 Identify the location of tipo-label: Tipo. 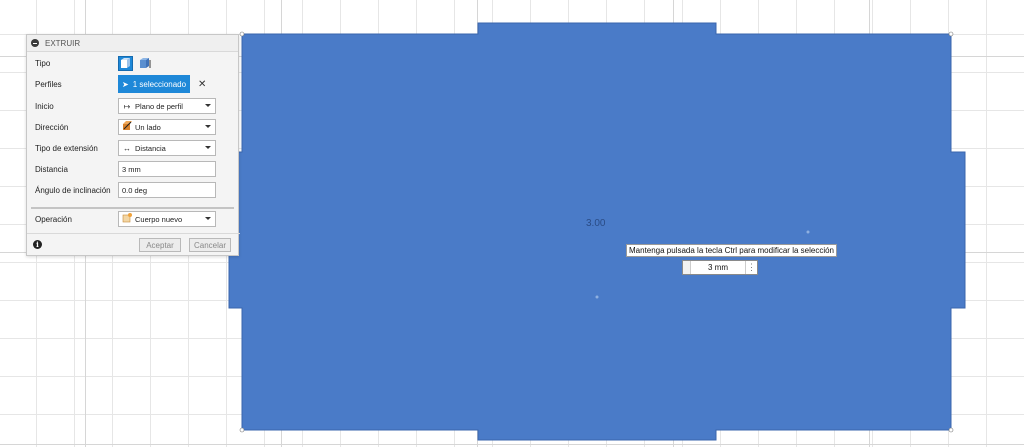
(43, 63).